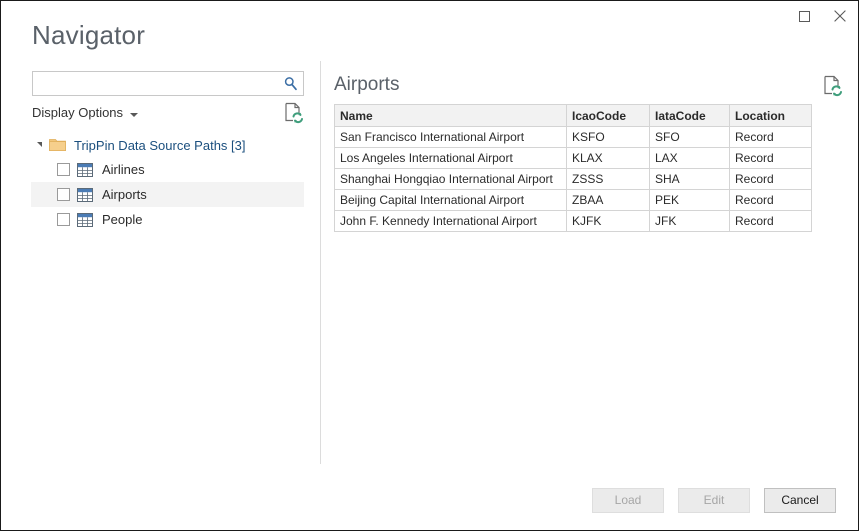 The width and height of the screenshot is (859, 531). I want to click on search-box, so click(168, 83).